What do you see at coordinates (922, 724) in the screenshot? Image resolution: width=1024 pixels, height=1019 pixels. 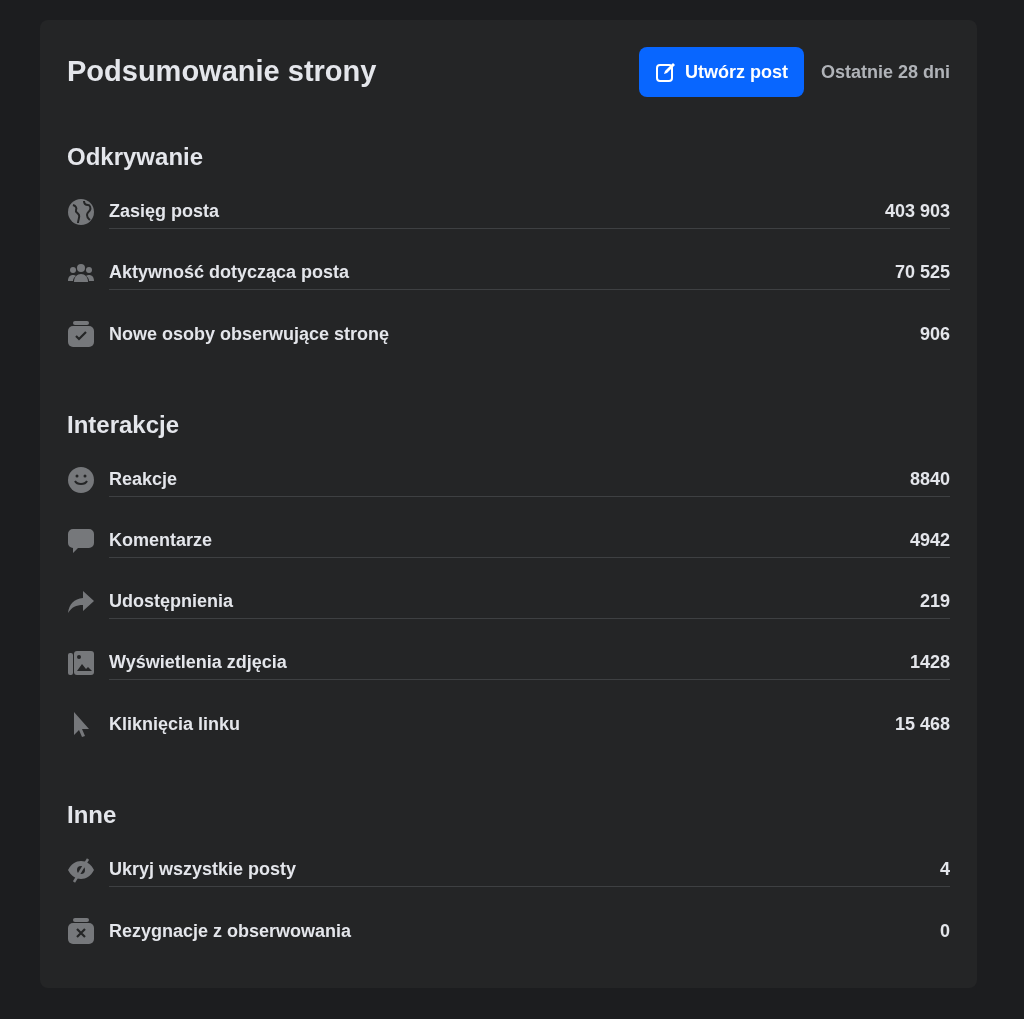 I see `metric-value: 15 468` at bounding box center [922, 724].